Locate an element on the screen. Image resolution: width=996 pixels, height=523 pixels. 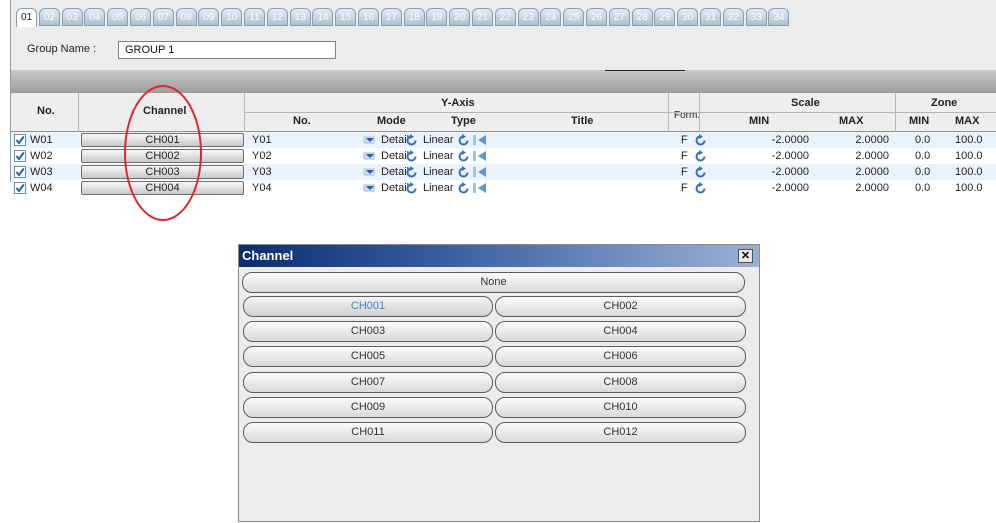
dialog-title: Channel is located at coordinates (268, 255).